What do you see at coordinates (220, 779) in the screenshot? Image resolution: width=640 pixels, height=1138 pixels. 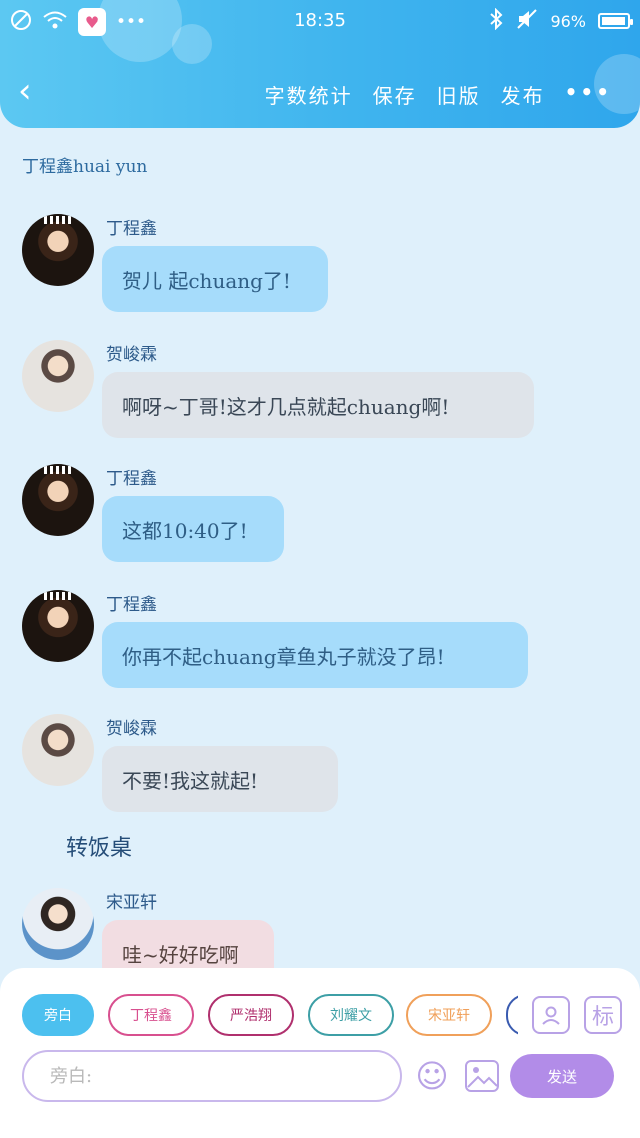 I see `message-bubble: 不要!我这就起!` at bounding box center [220, 779].